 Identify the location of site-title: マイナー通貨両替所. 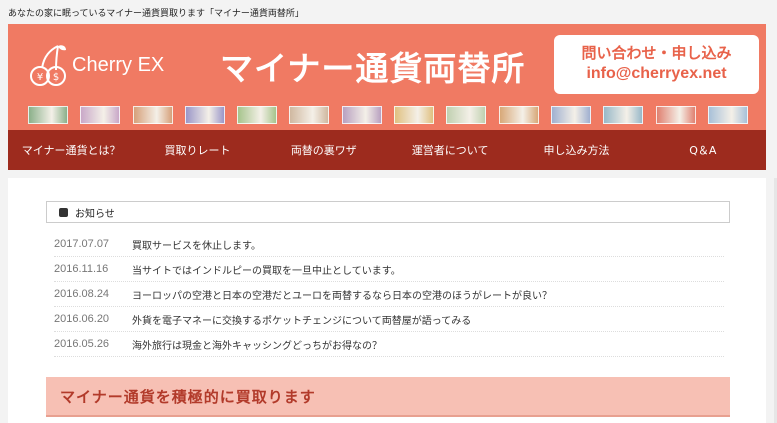
(373, 68).